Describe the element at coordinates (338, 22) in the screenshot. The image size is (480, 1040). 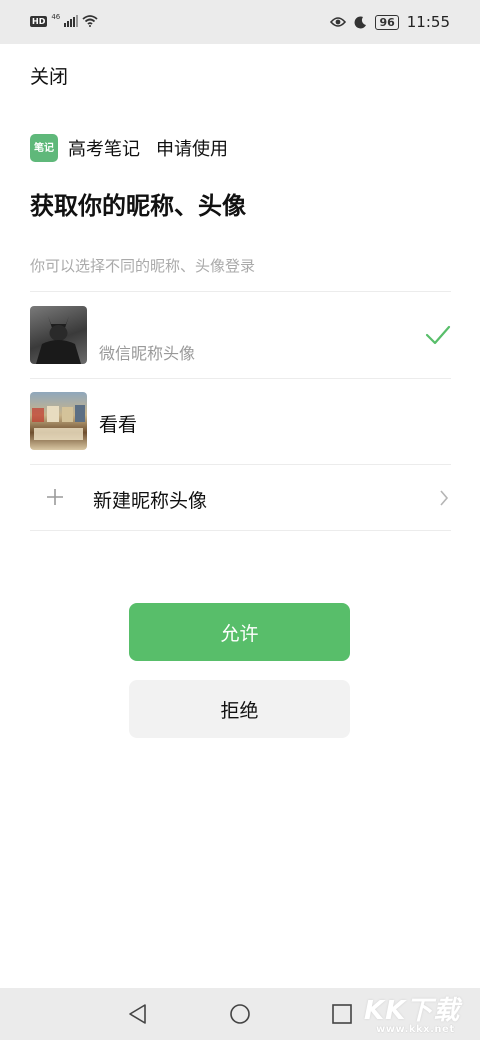
I see `eye-icon` at that location.